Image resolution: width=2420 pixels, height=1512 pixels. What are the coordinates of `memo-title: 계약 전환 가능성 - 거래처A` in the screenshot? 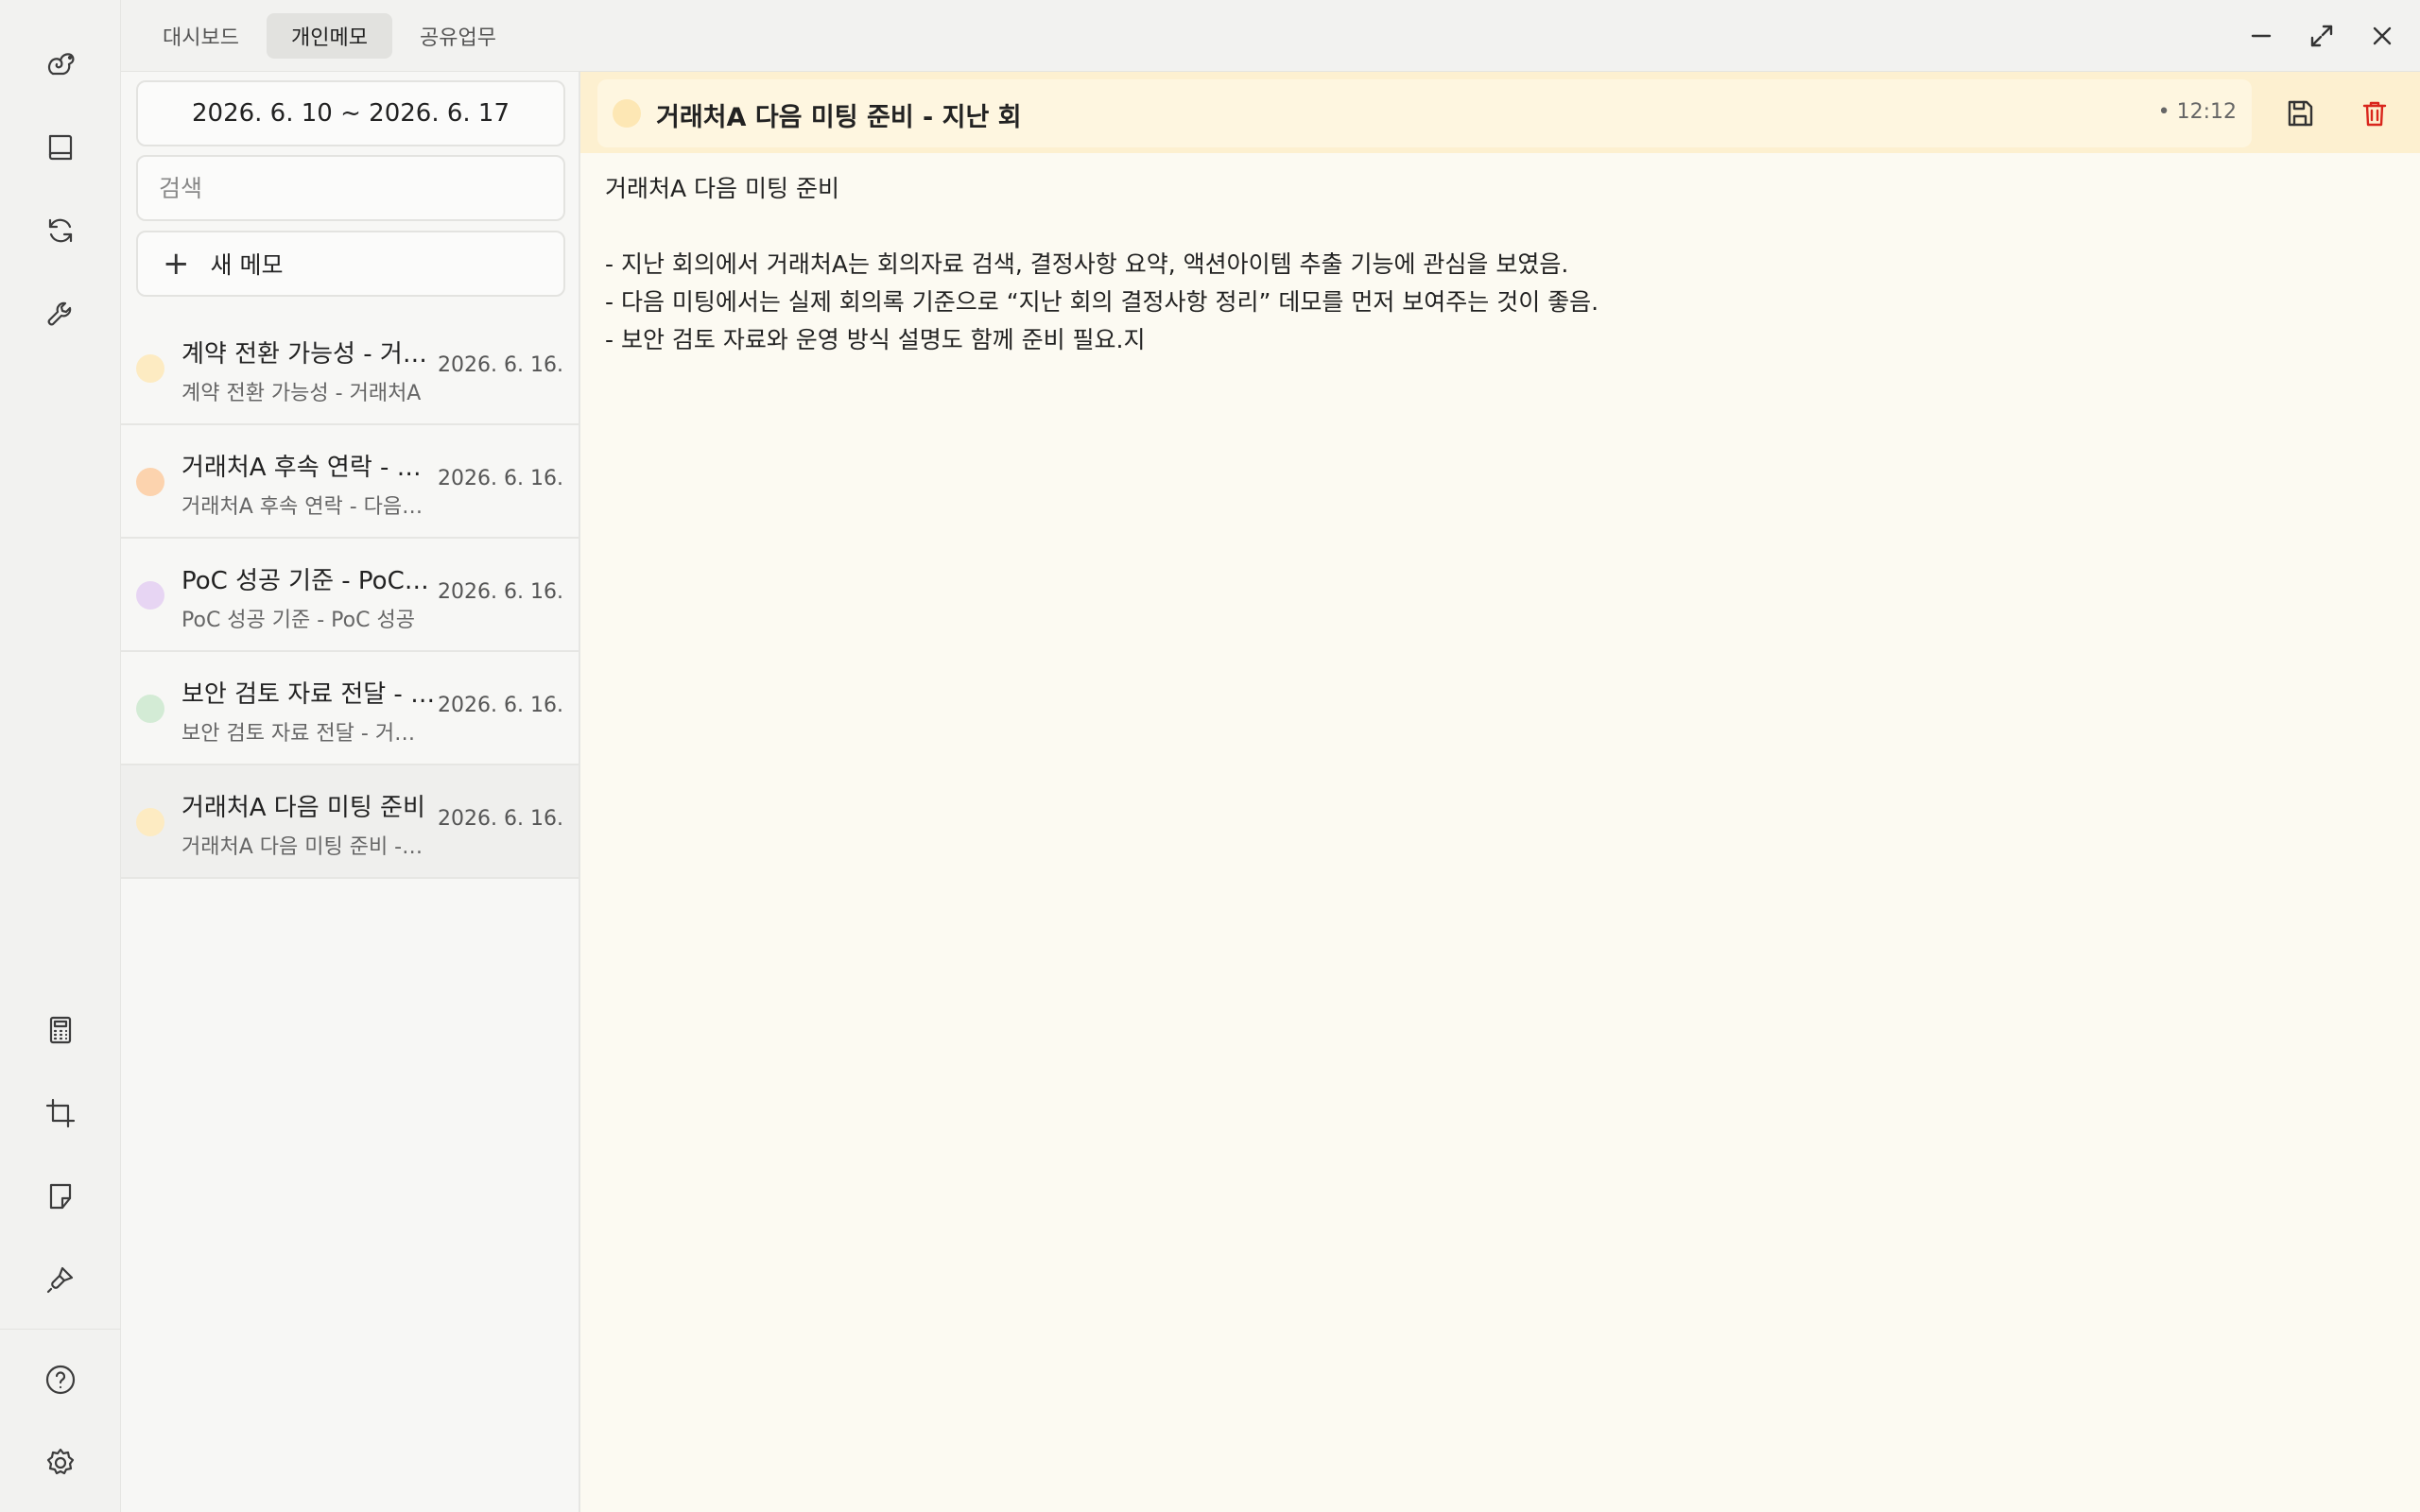 It's located at (309, 354).